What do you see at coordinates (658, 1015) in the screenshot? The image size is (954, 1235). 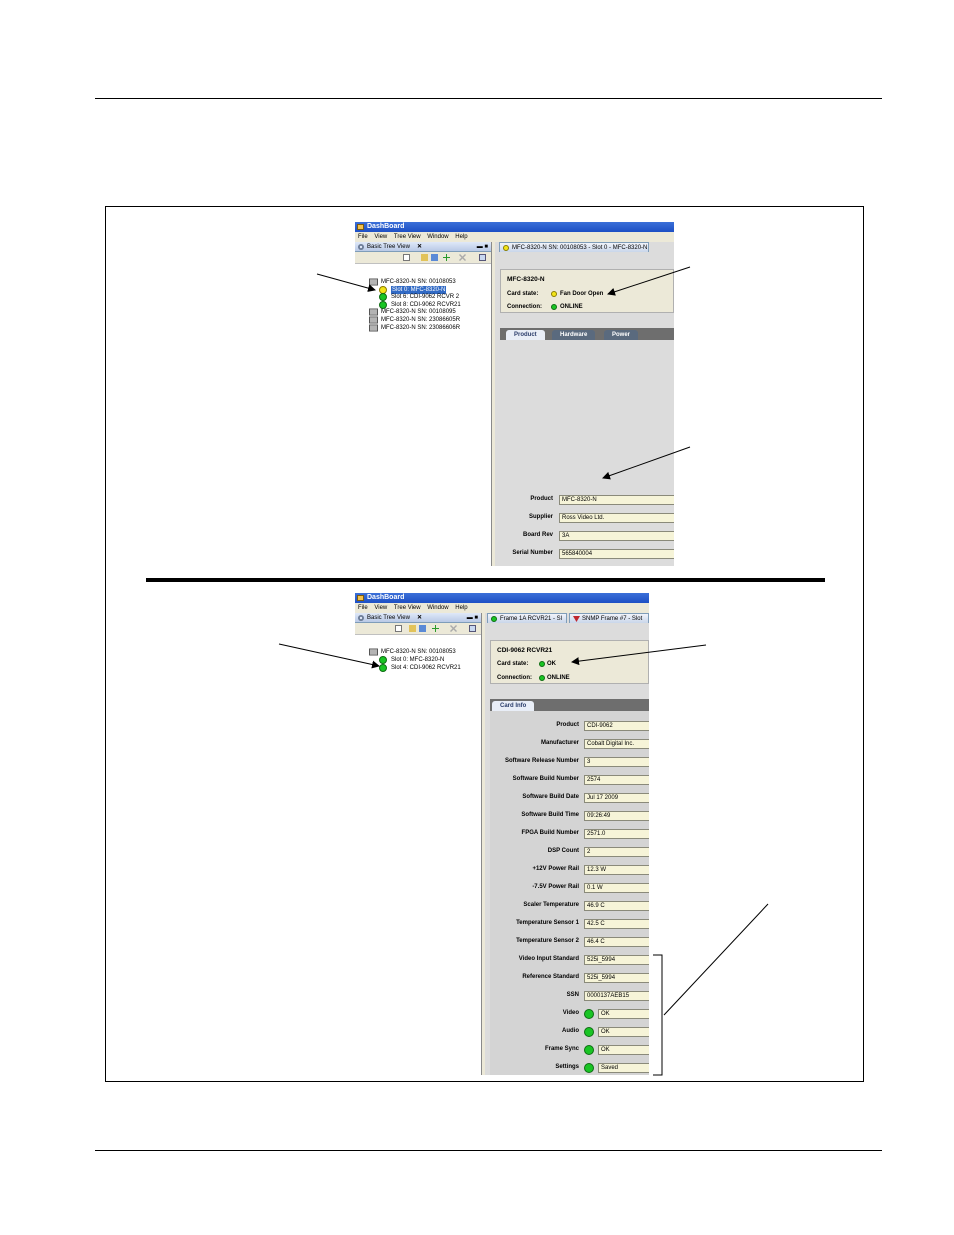 I see `callout-bracket` at bounding box center [658, 1015].